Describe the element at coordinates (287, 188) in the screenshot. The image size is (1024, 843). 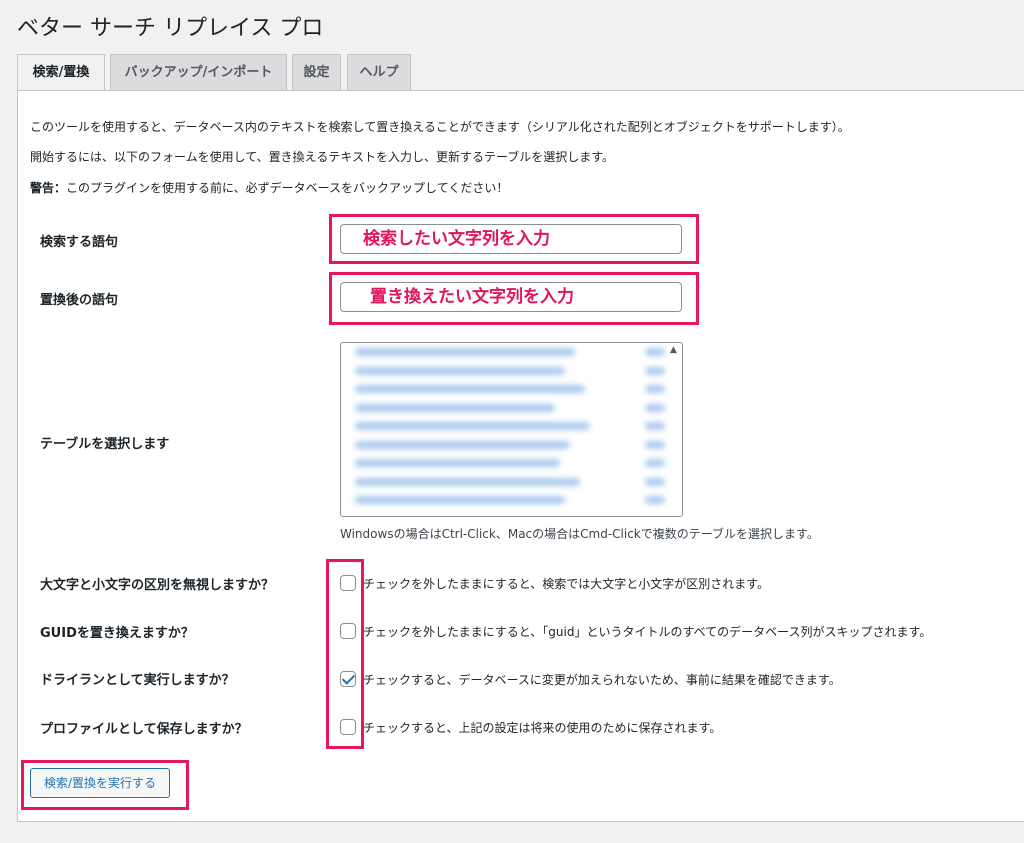
I see `warning-message: このプラグインを使用する前に、必ずデータベースをバックアップしてください！` at that location.